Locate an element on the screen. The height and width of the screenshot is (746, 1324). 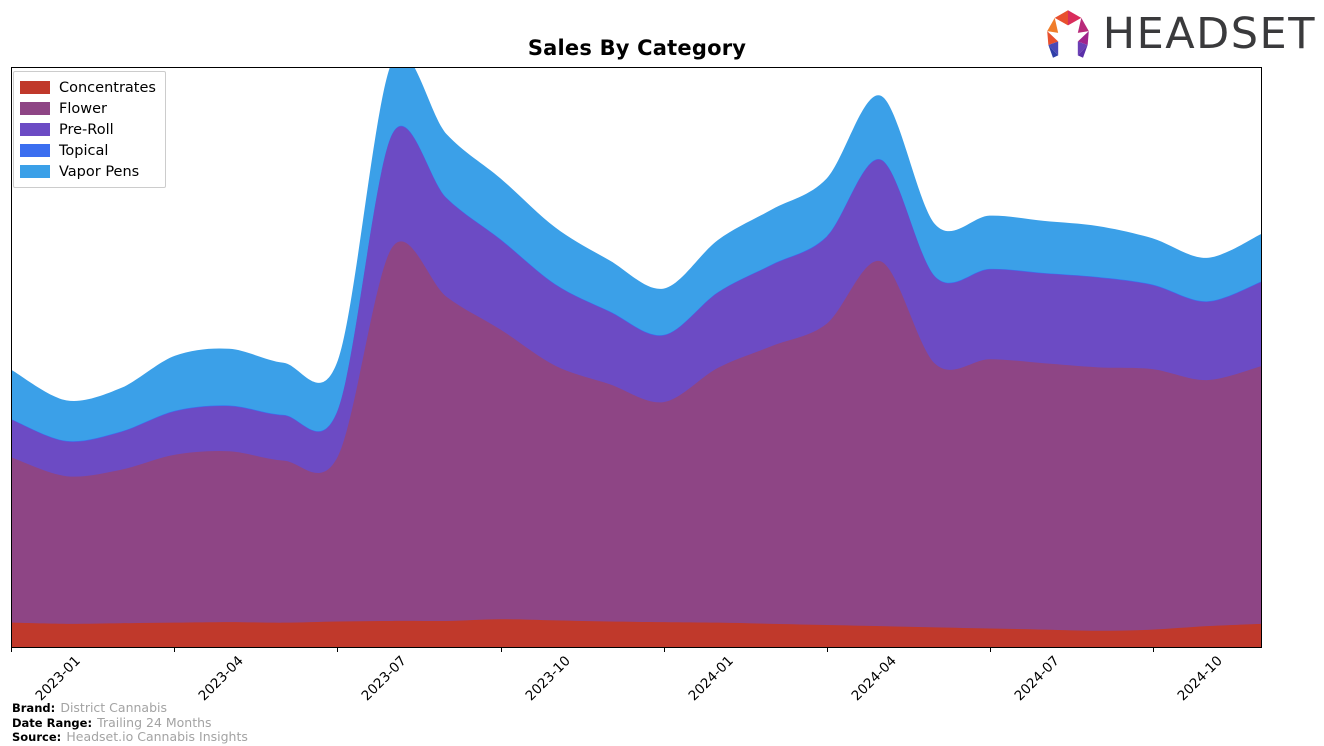
legend-item-label: Pre-Roll is located at coordinates (86, 129).